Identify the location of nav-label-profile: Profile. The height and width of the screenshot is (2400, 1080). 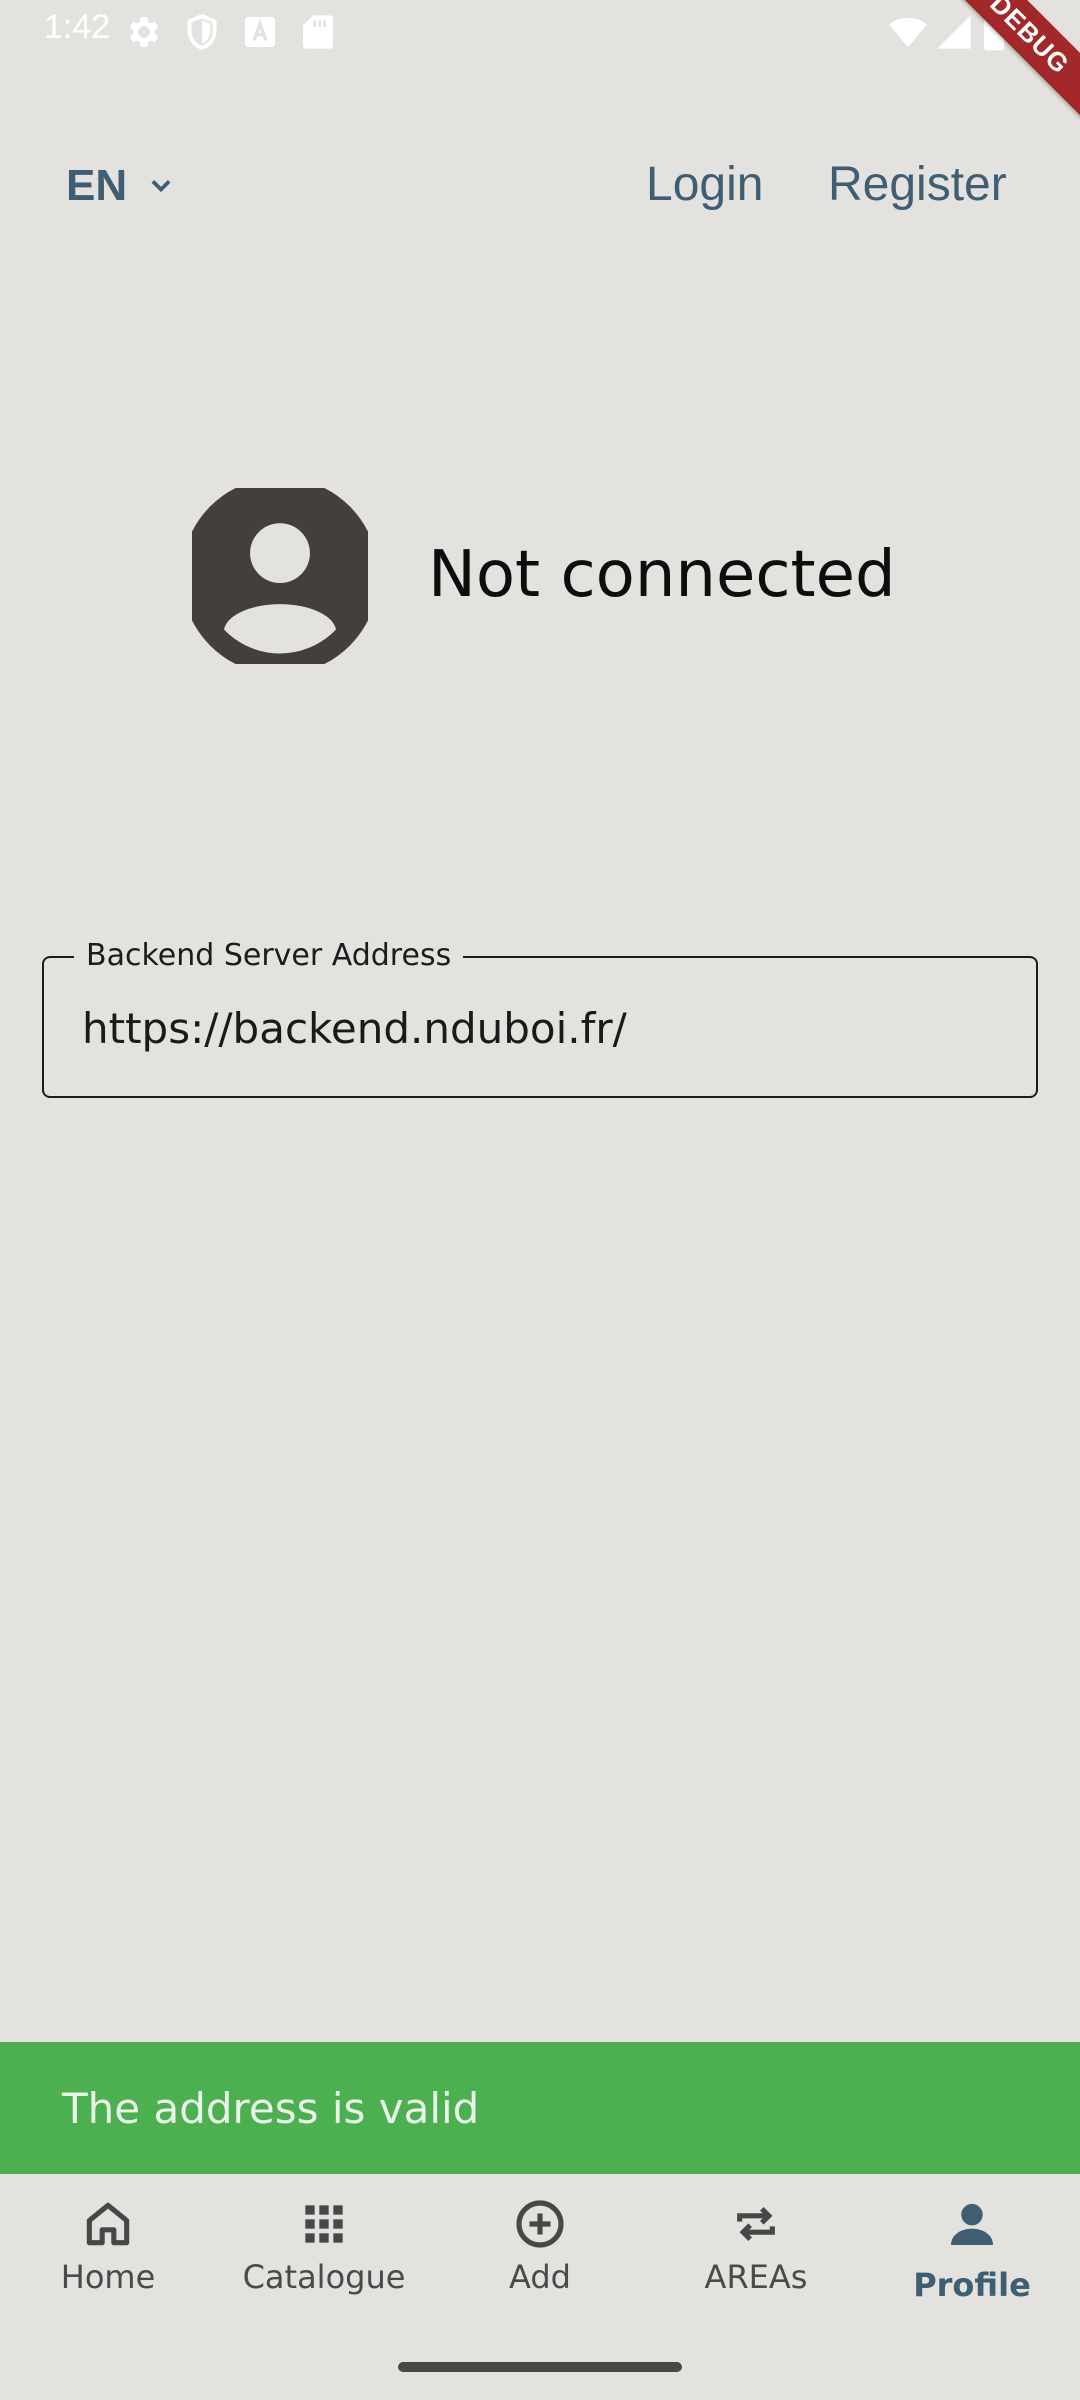
(972, 2285).